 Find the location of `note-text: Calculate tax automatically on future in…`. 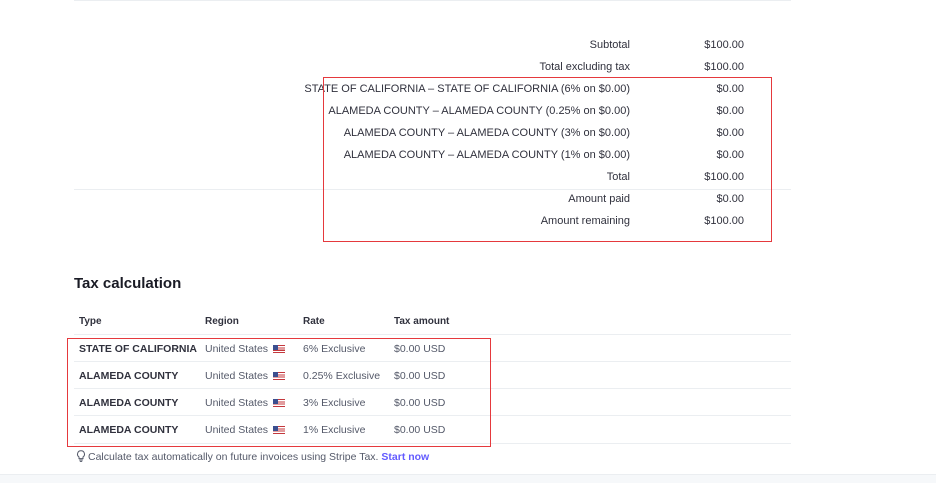

note-text: Calculate tax automatically on future in… is located at coordinates (233, 457).